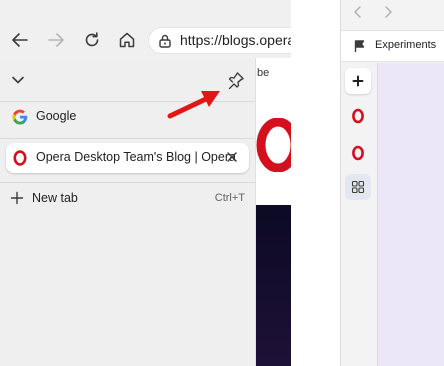  I want to click on chevron-down-icon, so click(18, 80).